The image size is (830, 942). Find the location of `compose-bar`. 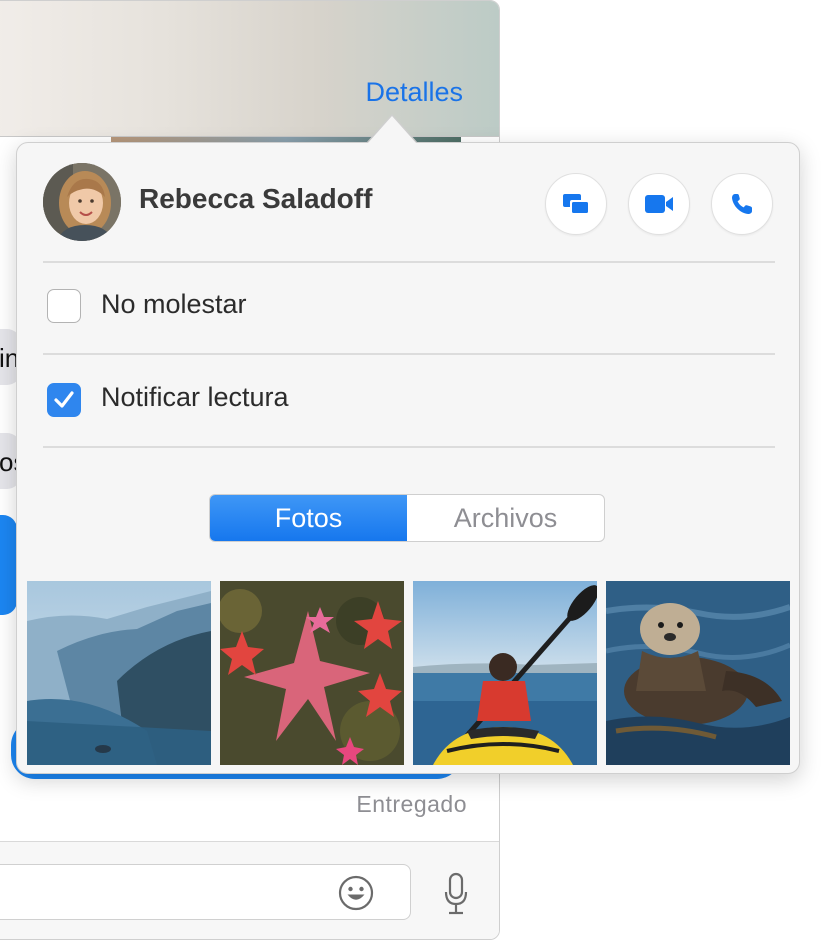

compose-bar is located at coordinates (249, 890).